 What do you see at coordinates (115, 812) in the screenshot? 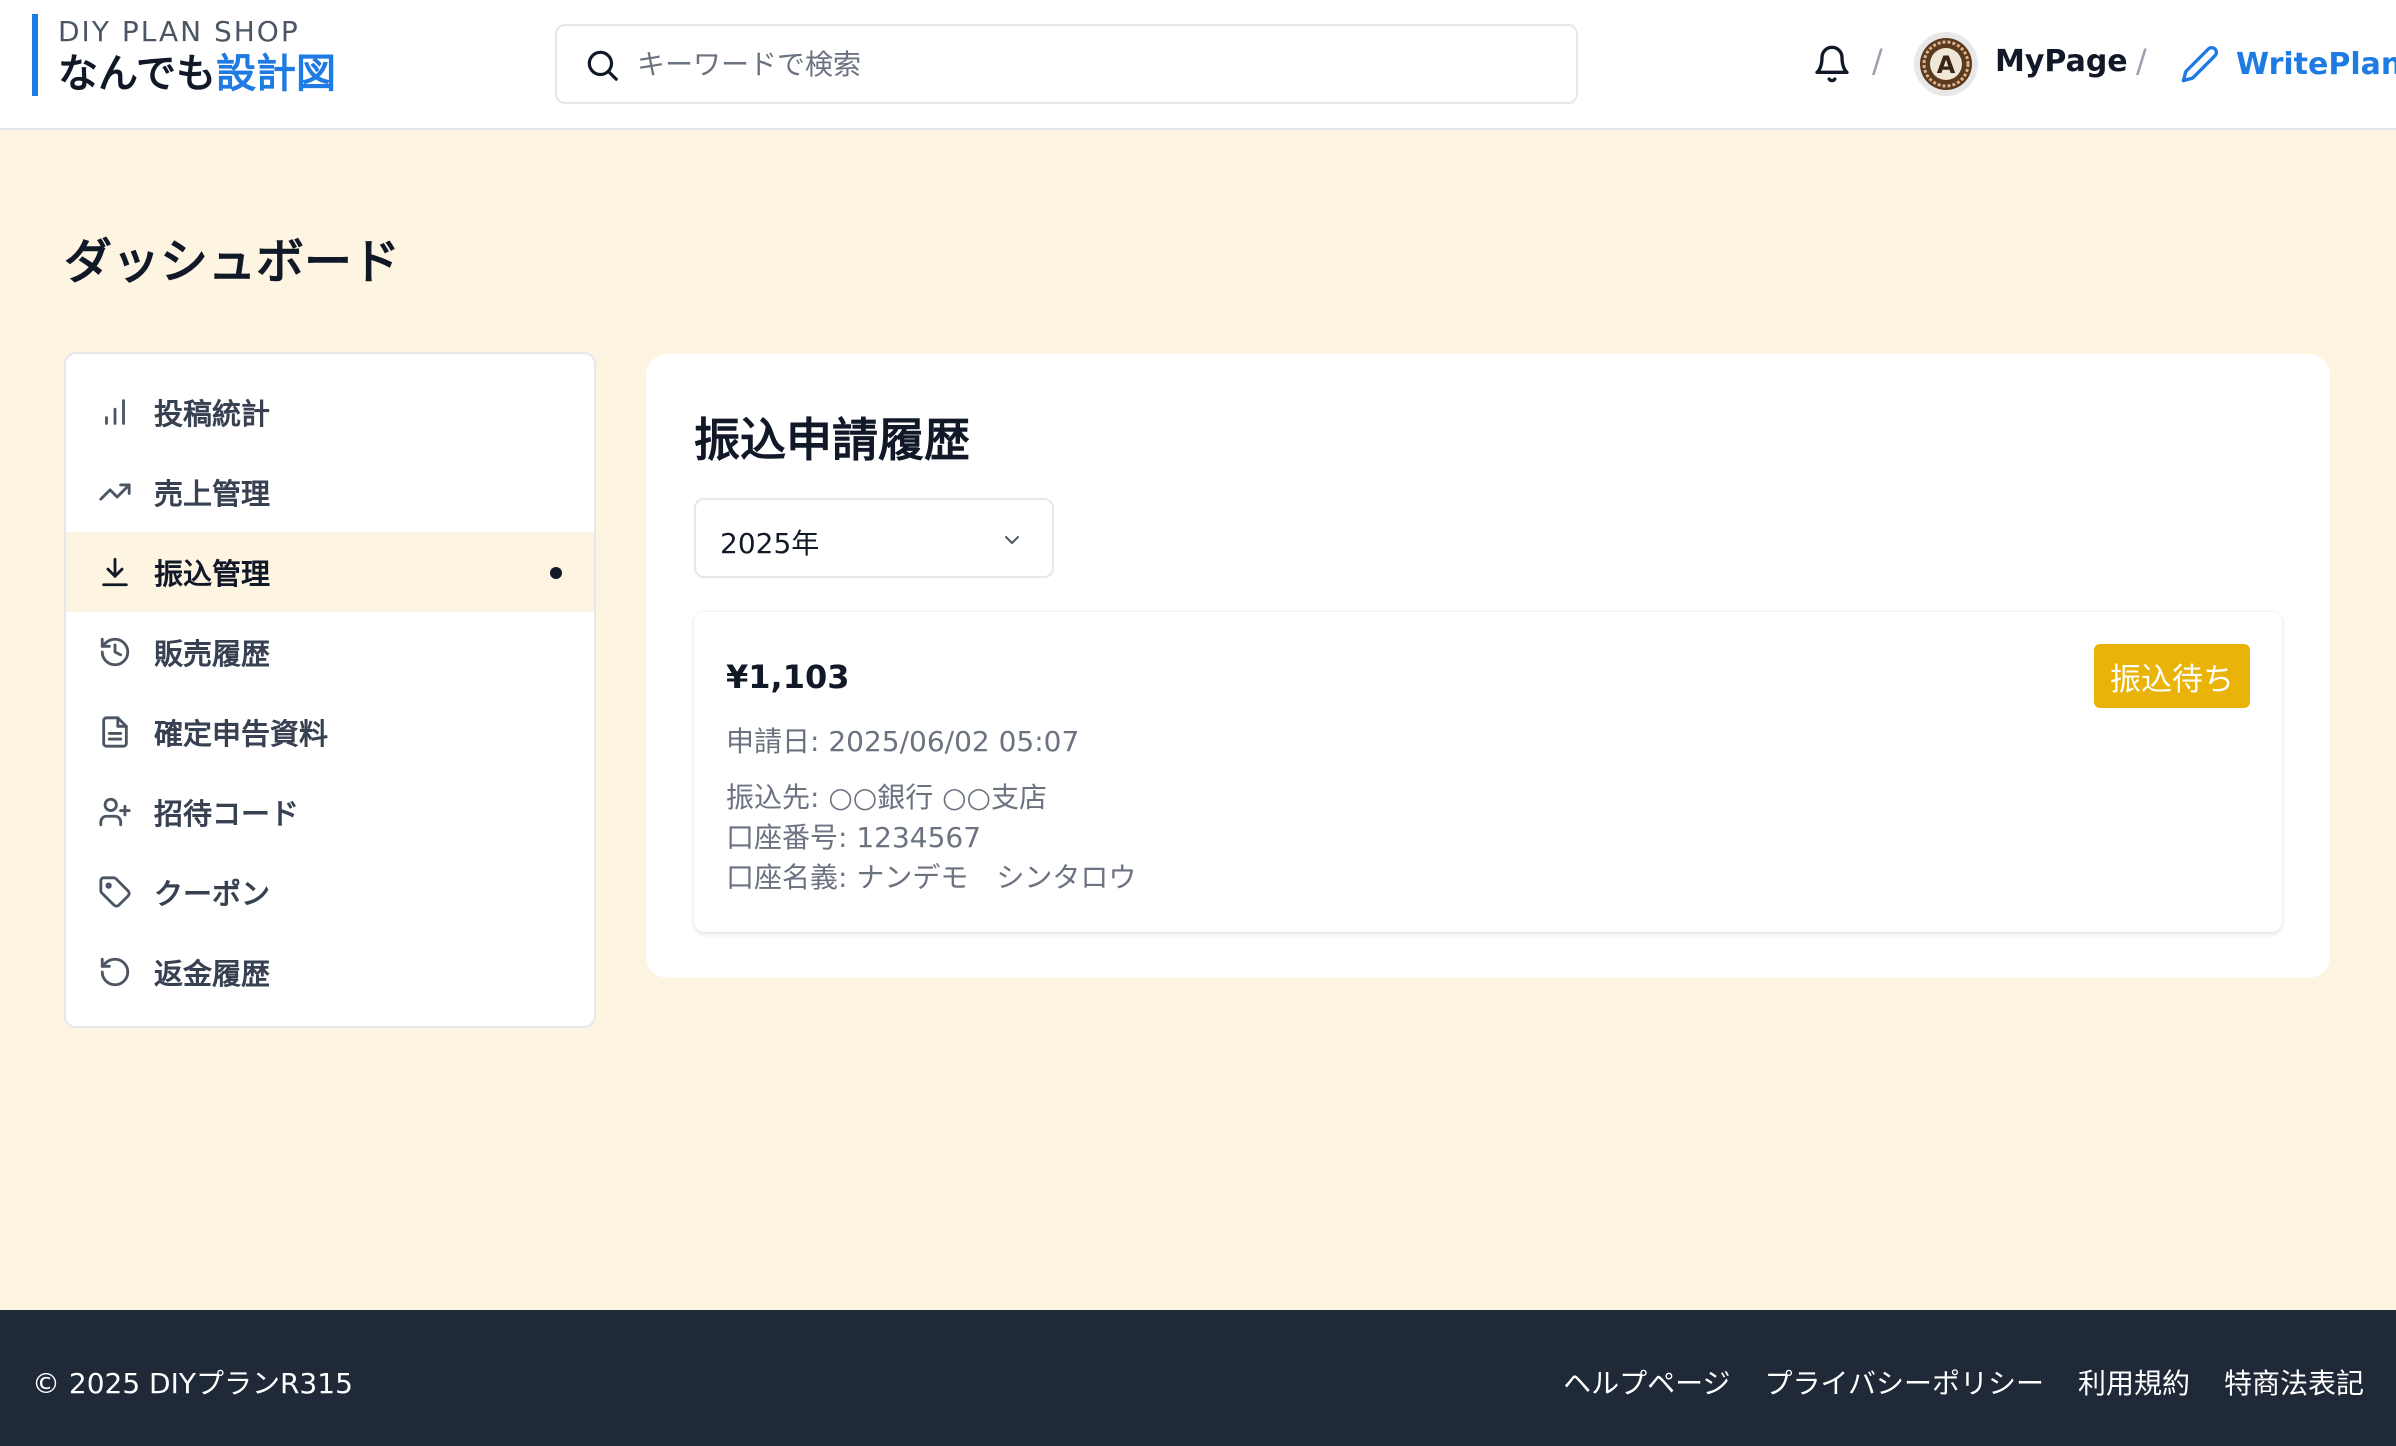
I see `user-plus-icon` at bounding box center [115, 812].